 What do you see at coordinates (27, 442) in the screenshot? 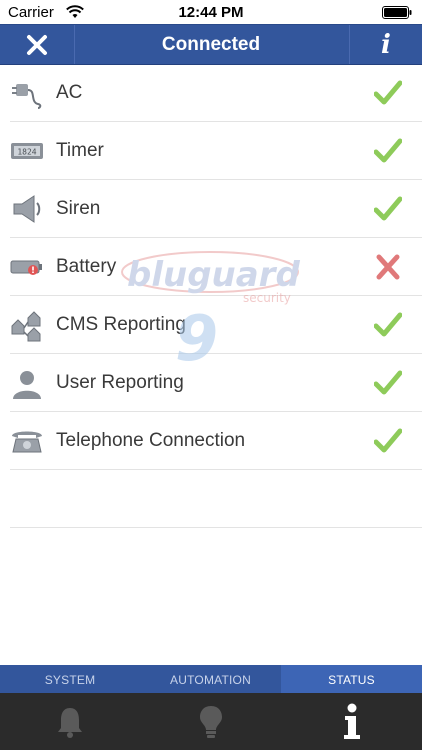
I see `telephone-icon` at bounding box center [27, 442].